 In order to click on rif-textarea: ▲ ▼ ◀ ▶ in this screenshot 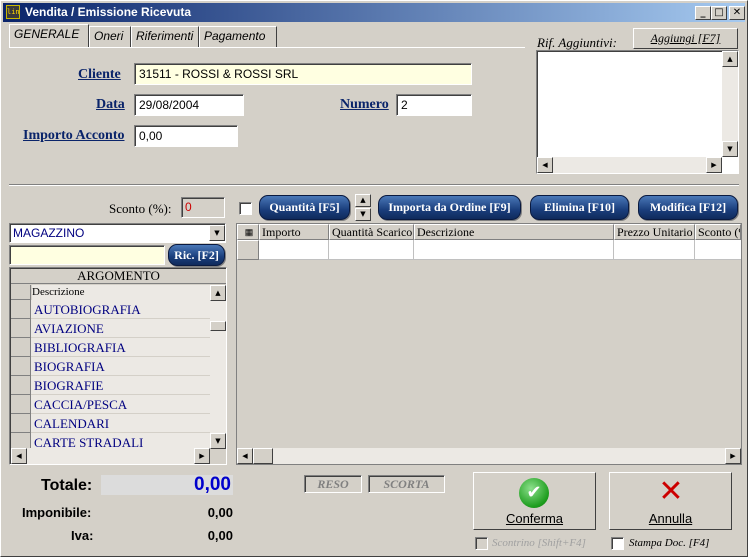, I will do `click(637, 112)`.